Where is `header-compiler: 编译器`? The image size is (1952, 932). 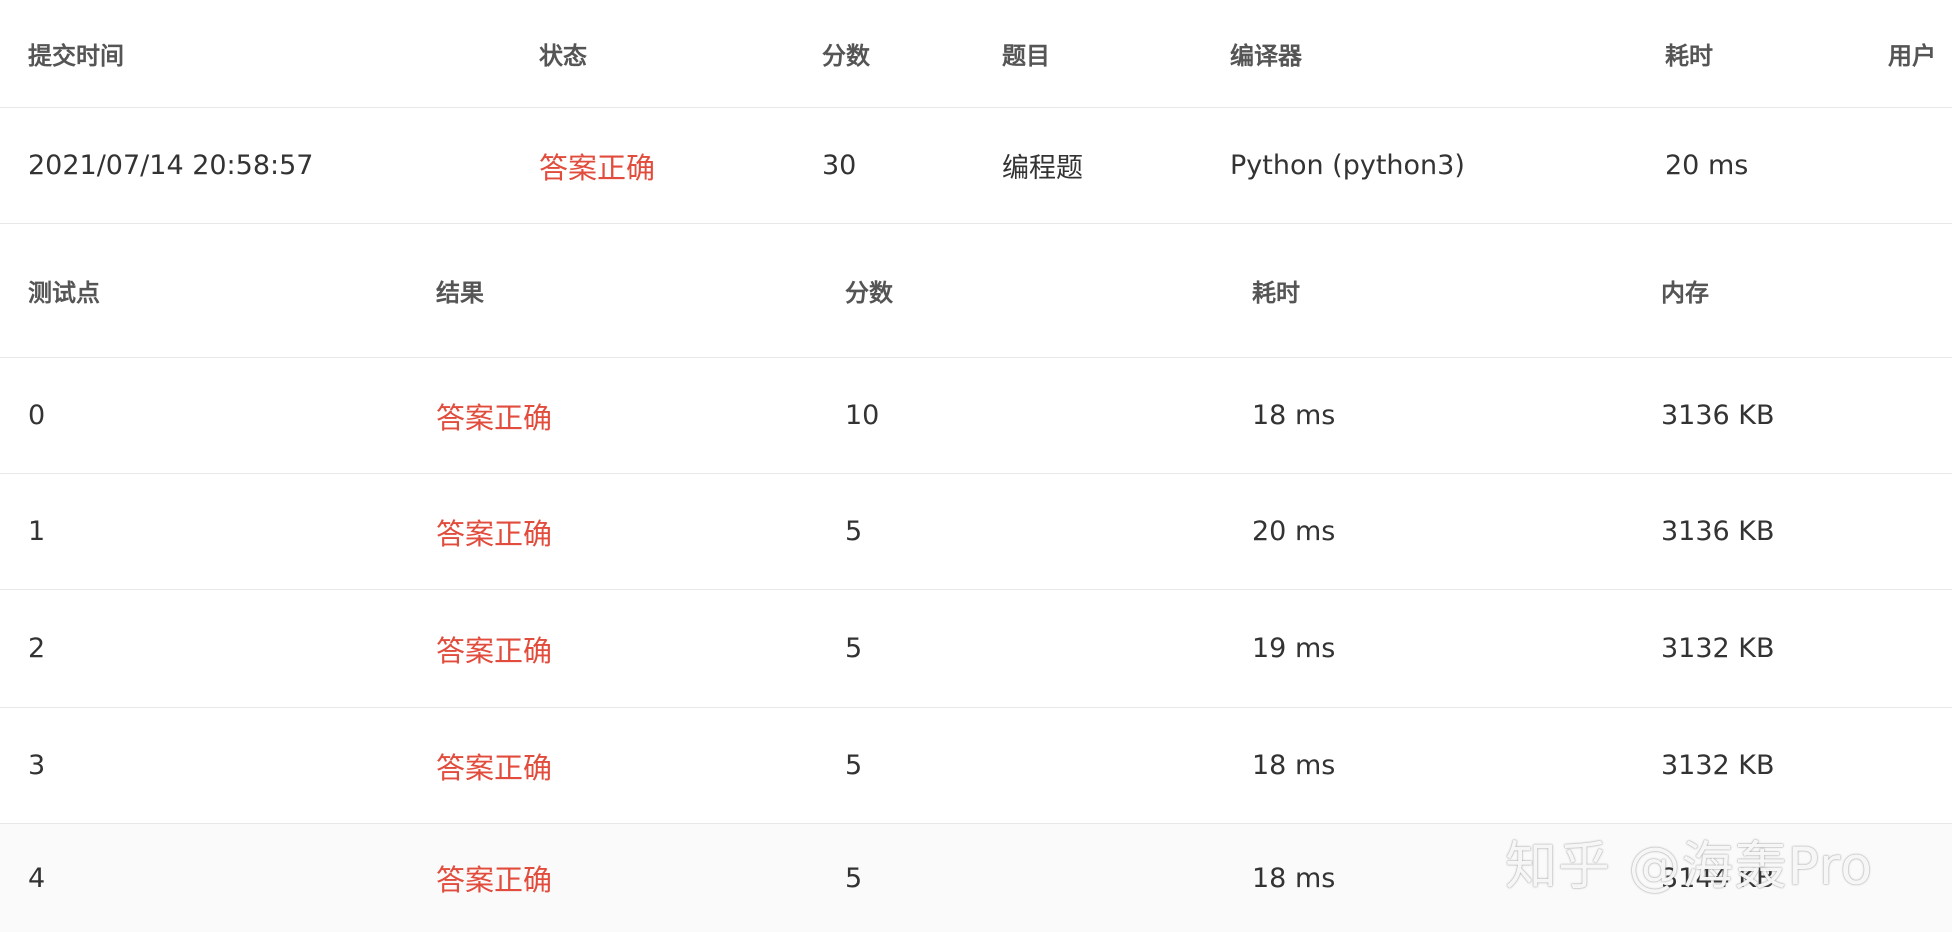
header-compiler: 编译器 is located at coordinates (1266, 56).